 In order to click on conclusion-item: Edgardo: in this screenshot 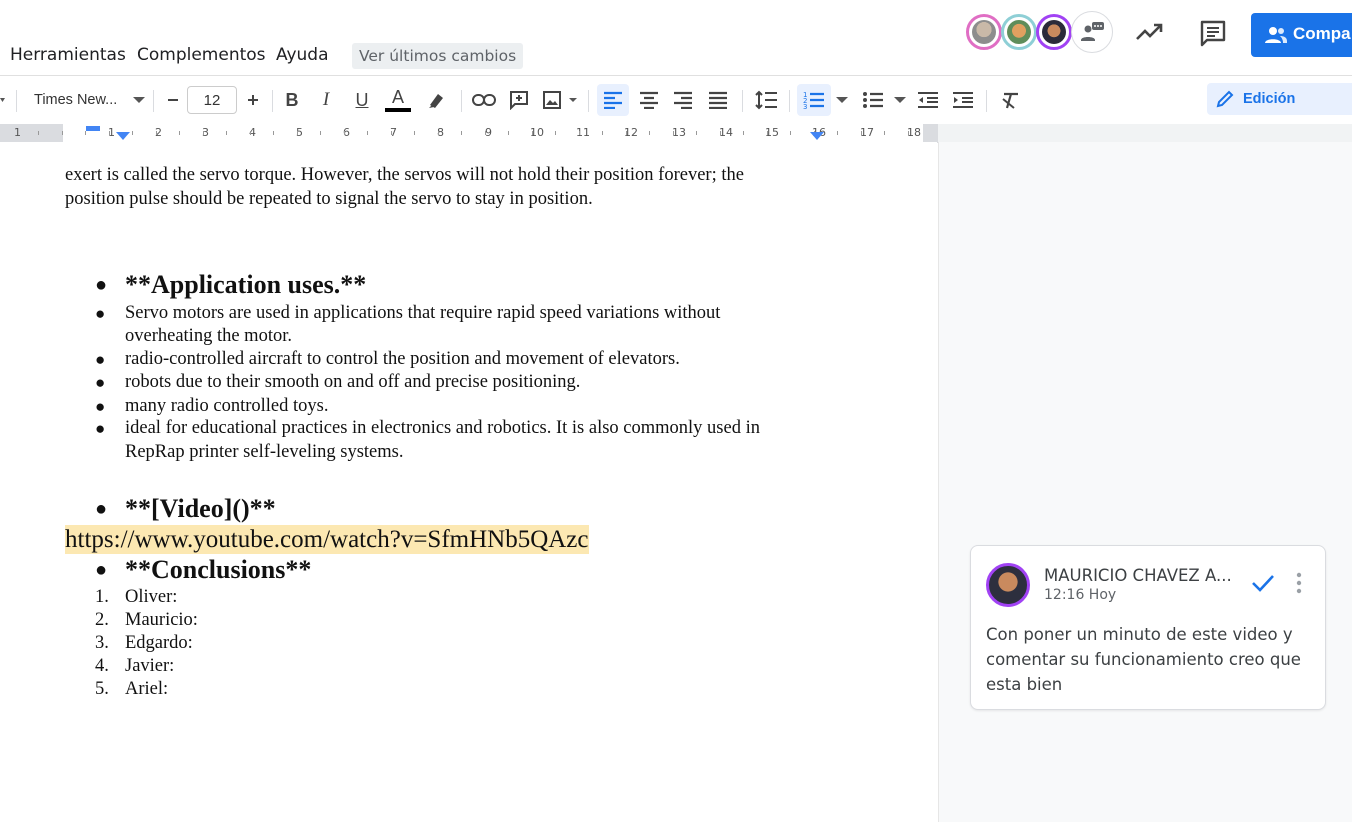, I will do `click(159, 643)`.